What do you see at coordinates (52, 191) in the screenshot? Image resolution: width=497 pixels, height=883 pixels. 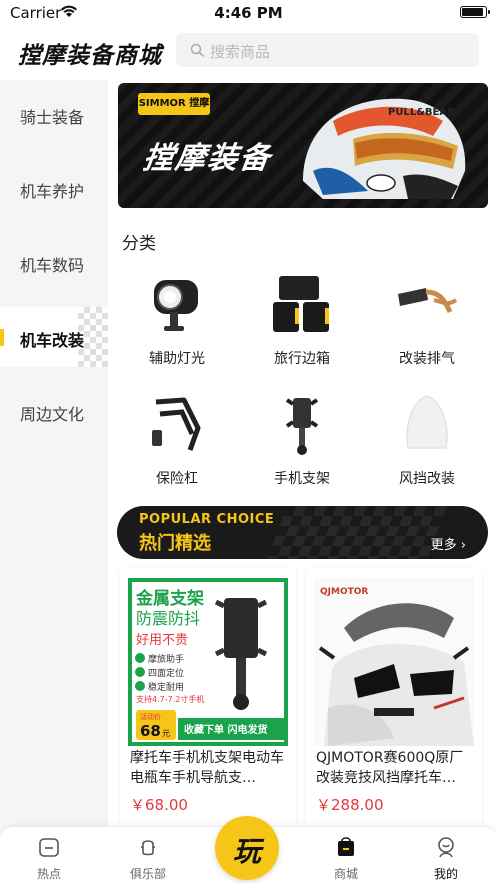 I see `sidebar-item-label: 机车养护` at bounding box center [52, 191].